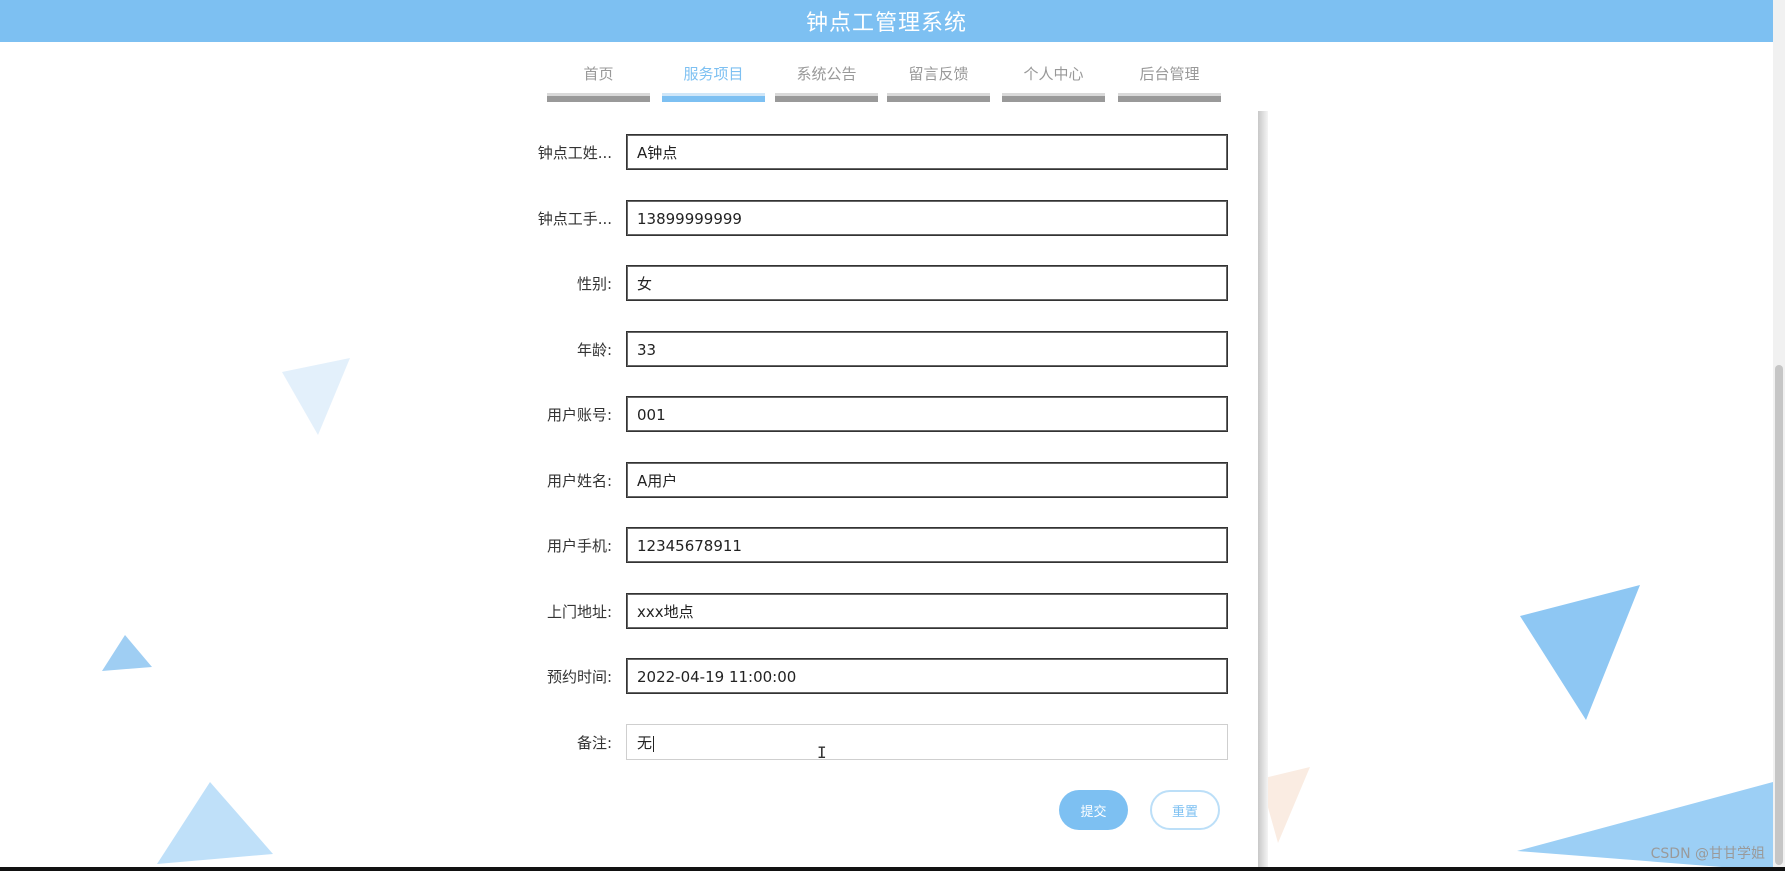 The width and height of the screenshot is (1785, 871). Describe the element at coordinates (892, 869) in the screenshot. I see `bottom-edge` at that location.